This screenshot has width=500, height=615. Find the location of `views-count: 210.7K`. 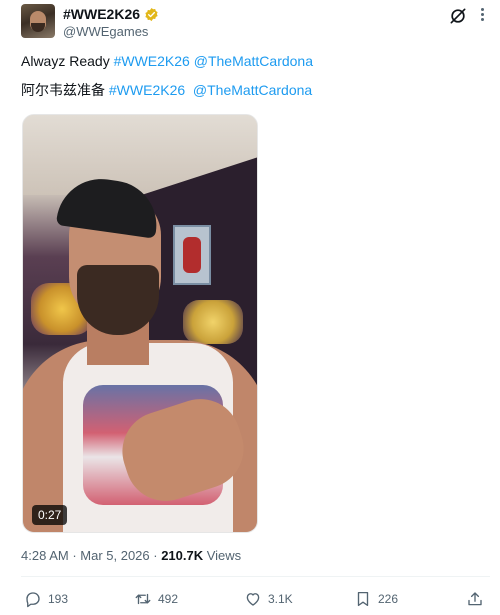

views-count: 210.7K is located at coordinates (182, 555).